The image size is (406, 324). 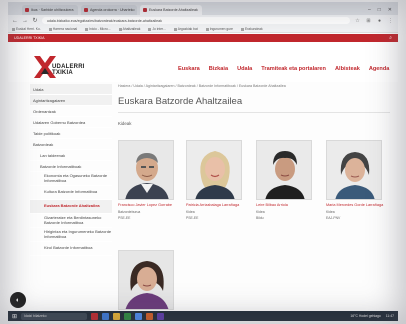 I want to click on member-name: Patricia Arrizabalaga Larrañaga, so click(x=215, y=205).